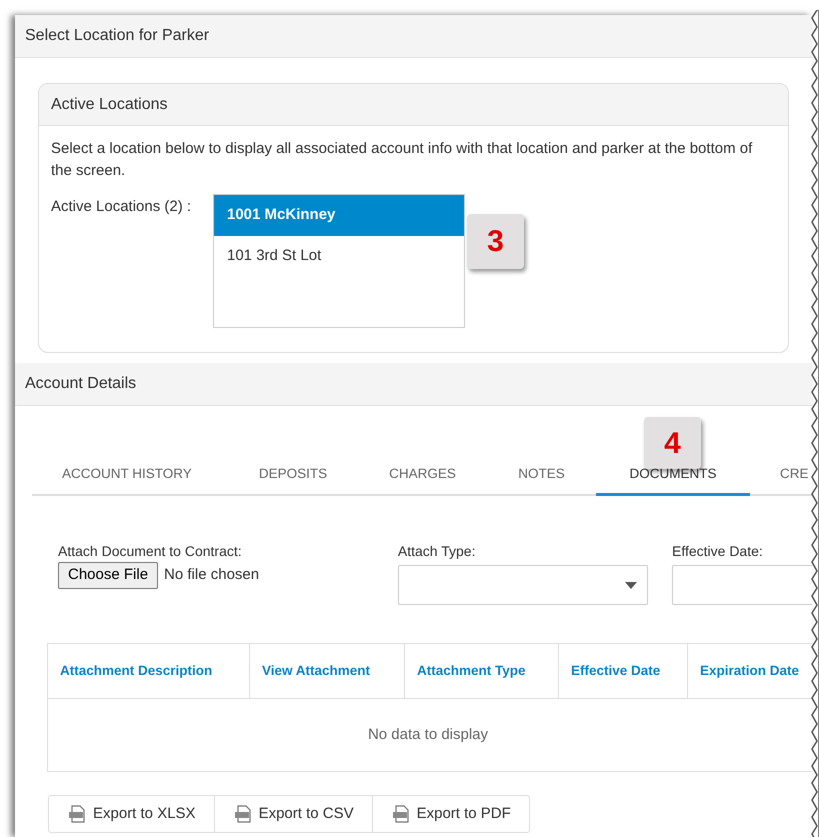 The width and height of the screenshot is (819, 837). What do you see at coordinates (781, 476) in the screenshot?
I see `tab: CRE` at bounding box center [781, 476].